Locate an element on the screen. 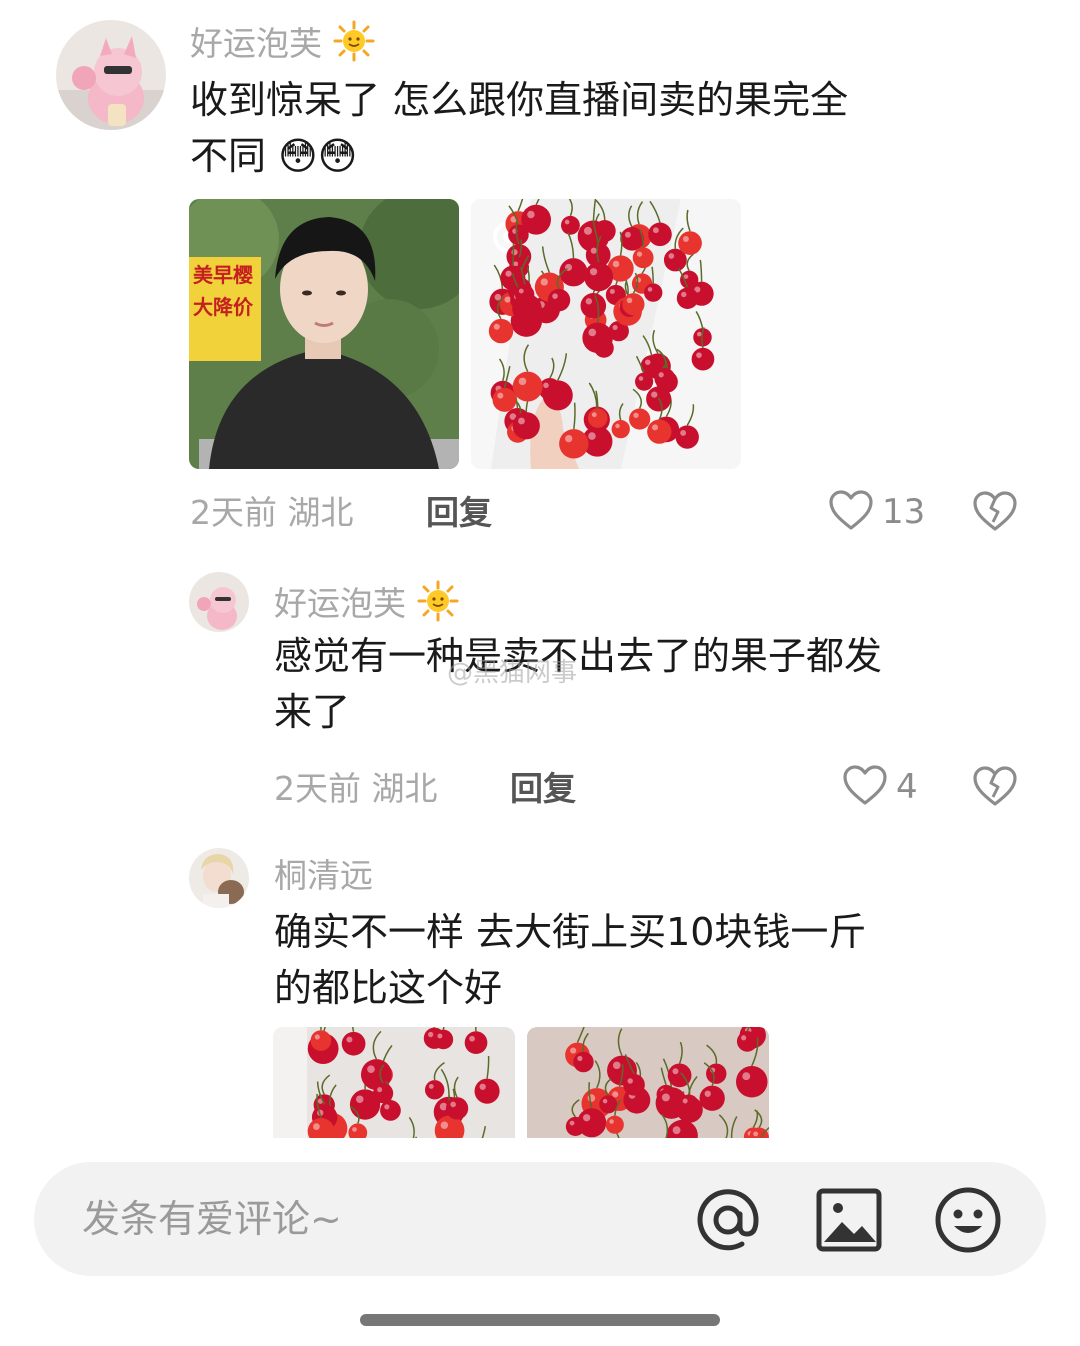 This screenshot has height=1346, width=1080. comment-text-line: 来了 is located at coordinates (312, 712).